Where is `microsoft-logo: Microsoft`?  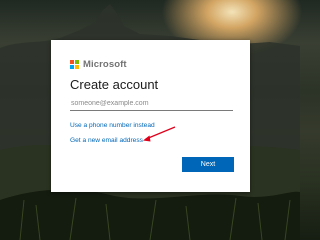
microsoft-logo: Microsoft is located at coordinates (98, 64).